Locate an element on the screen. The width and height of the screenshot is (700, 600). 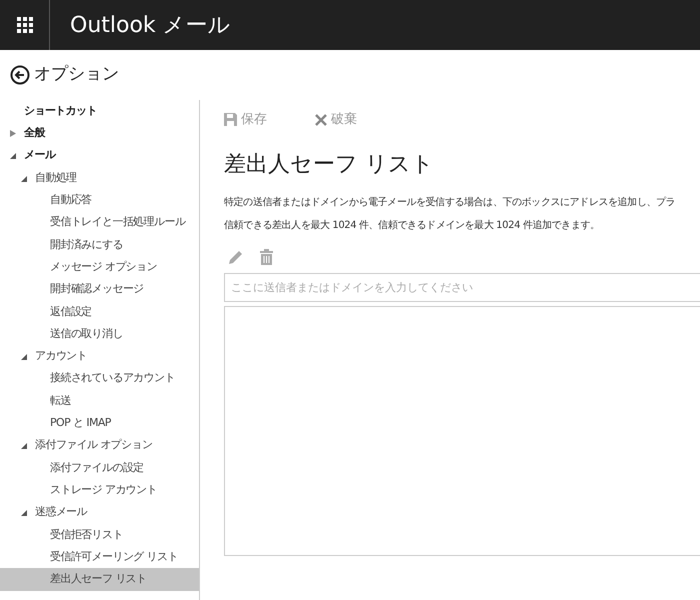
sidebar-item: 返信設定 is located at coordinates (99, 311).